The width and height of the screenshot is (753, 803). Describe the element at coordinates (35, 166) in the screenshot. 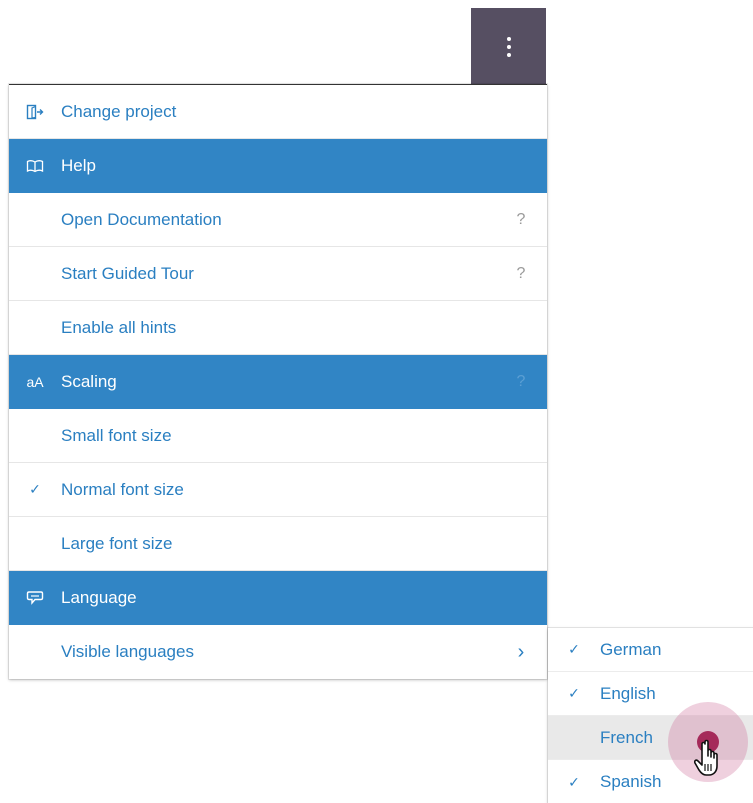

I see `book-open-icon` at that location.